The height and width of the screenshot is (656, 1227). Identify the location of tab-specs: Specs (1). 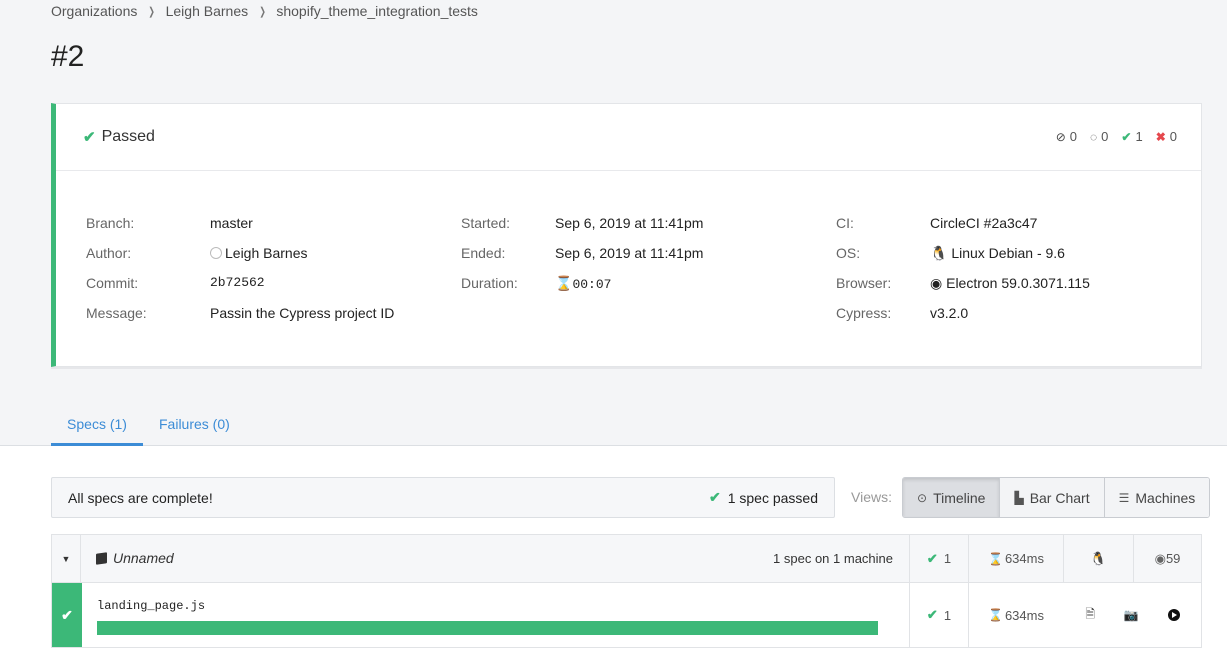
(97, 425).